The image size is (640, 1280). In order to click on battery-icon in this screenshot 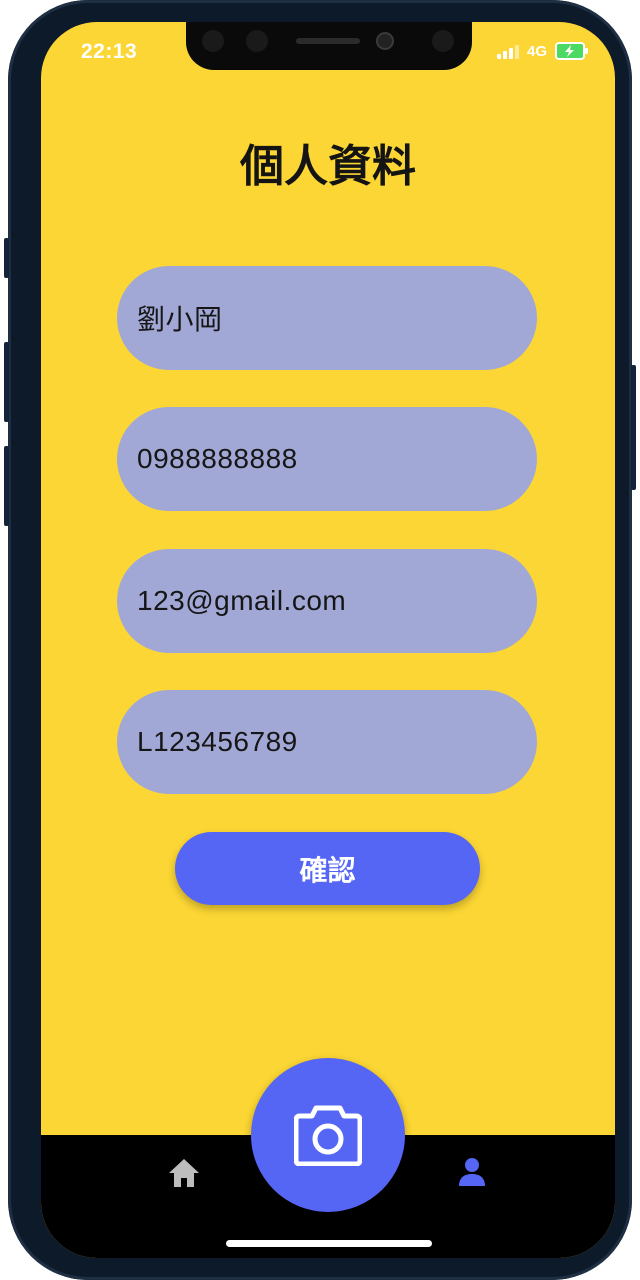, I will do `click(571, 51)`.